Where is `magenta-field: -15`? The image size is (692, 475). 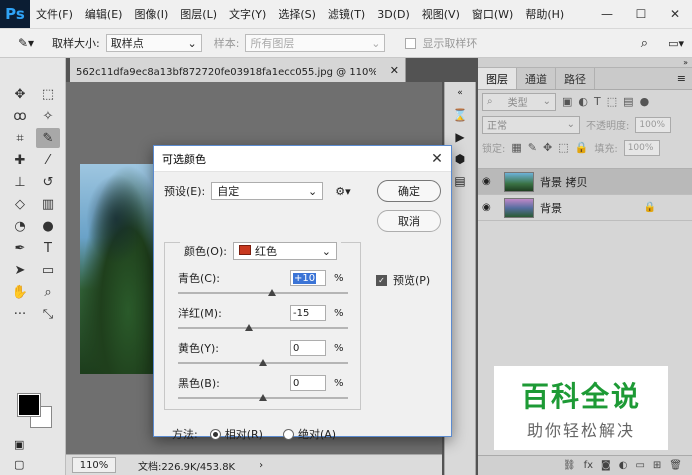
magenta-field: -15 is located at coordinates (308, 313).